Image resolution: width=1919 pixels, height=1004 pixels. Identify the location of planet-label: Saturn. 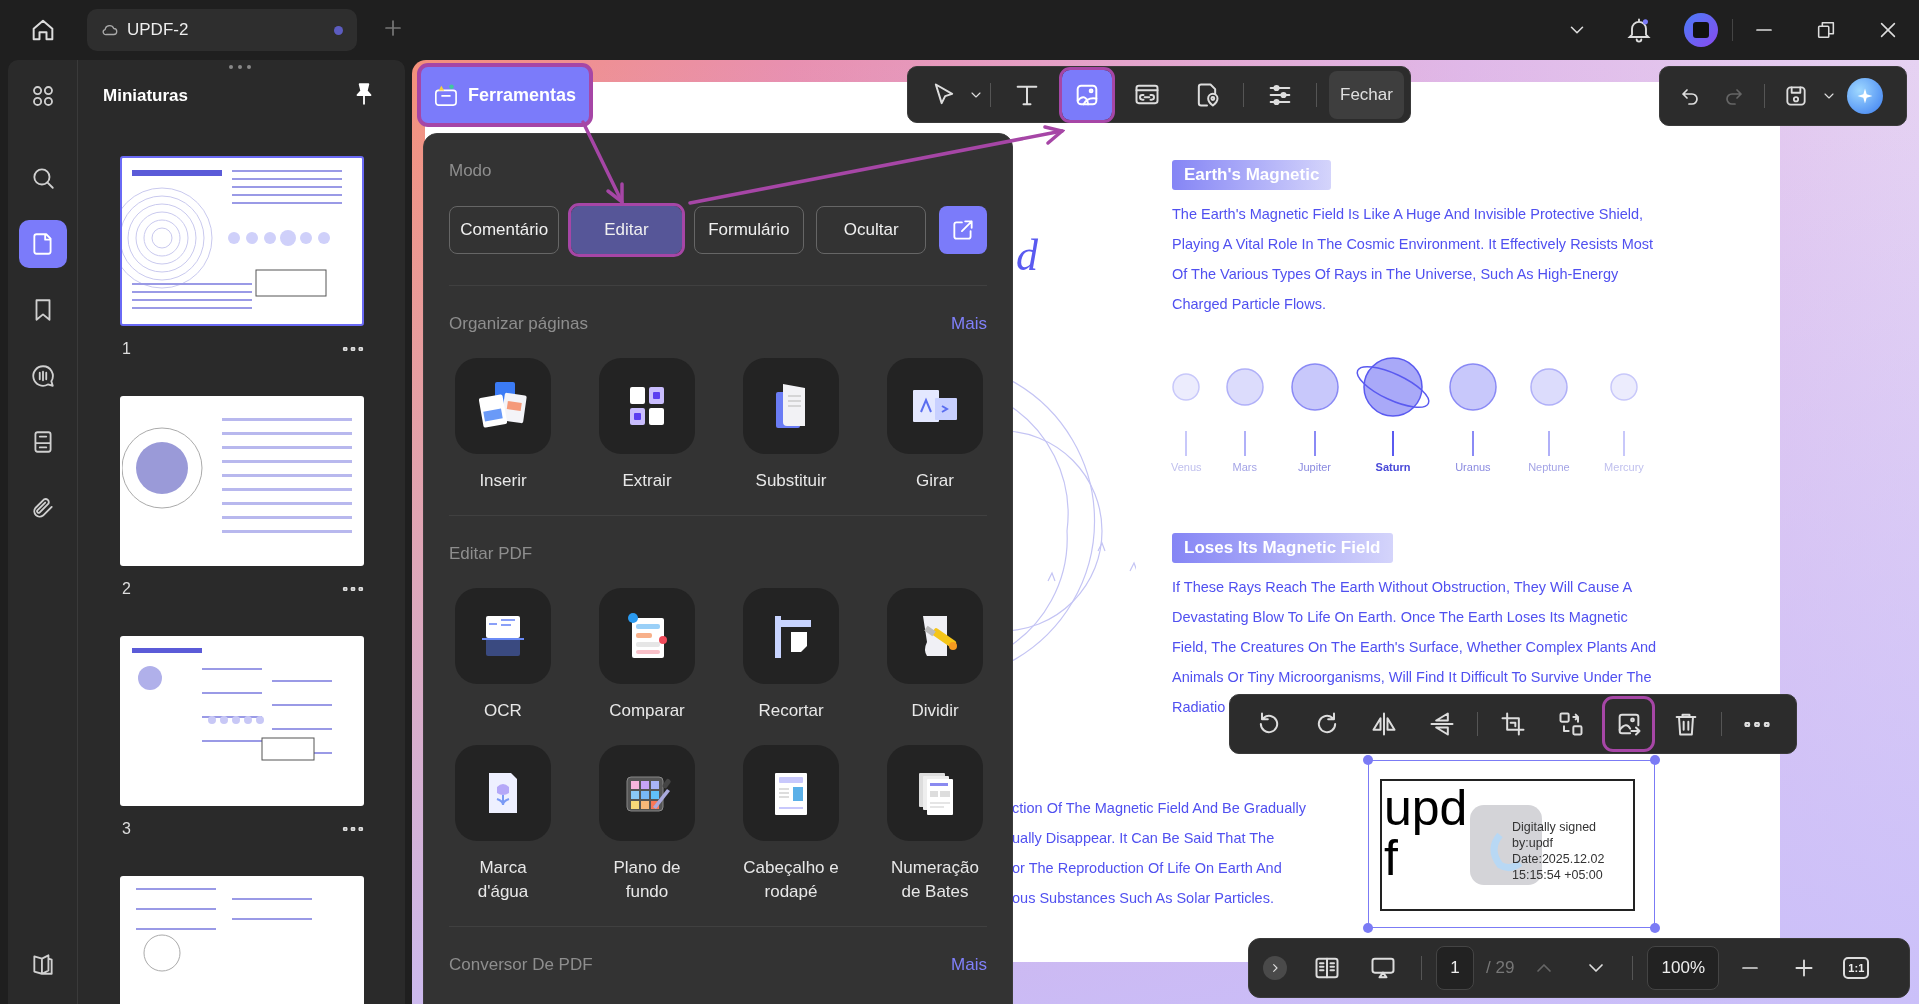
(1393, 467).